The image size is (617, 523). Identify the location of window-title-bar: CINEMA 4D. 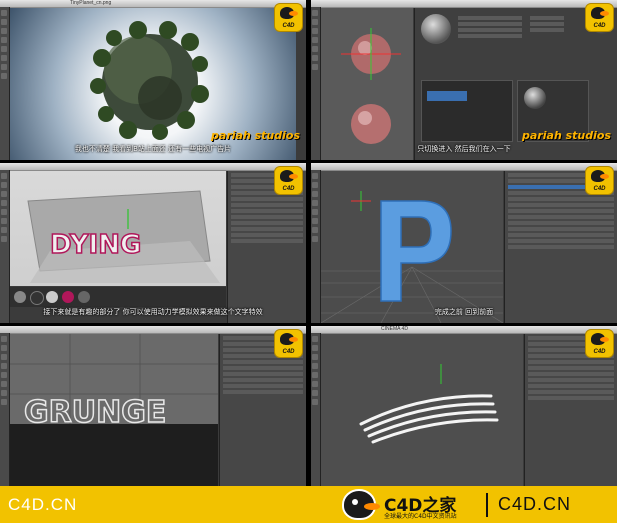
(464, 333).